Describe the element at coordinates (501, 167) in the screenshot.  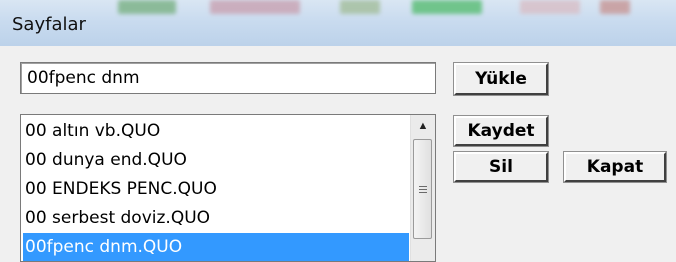
I see `delete-button: Sil` at that location.